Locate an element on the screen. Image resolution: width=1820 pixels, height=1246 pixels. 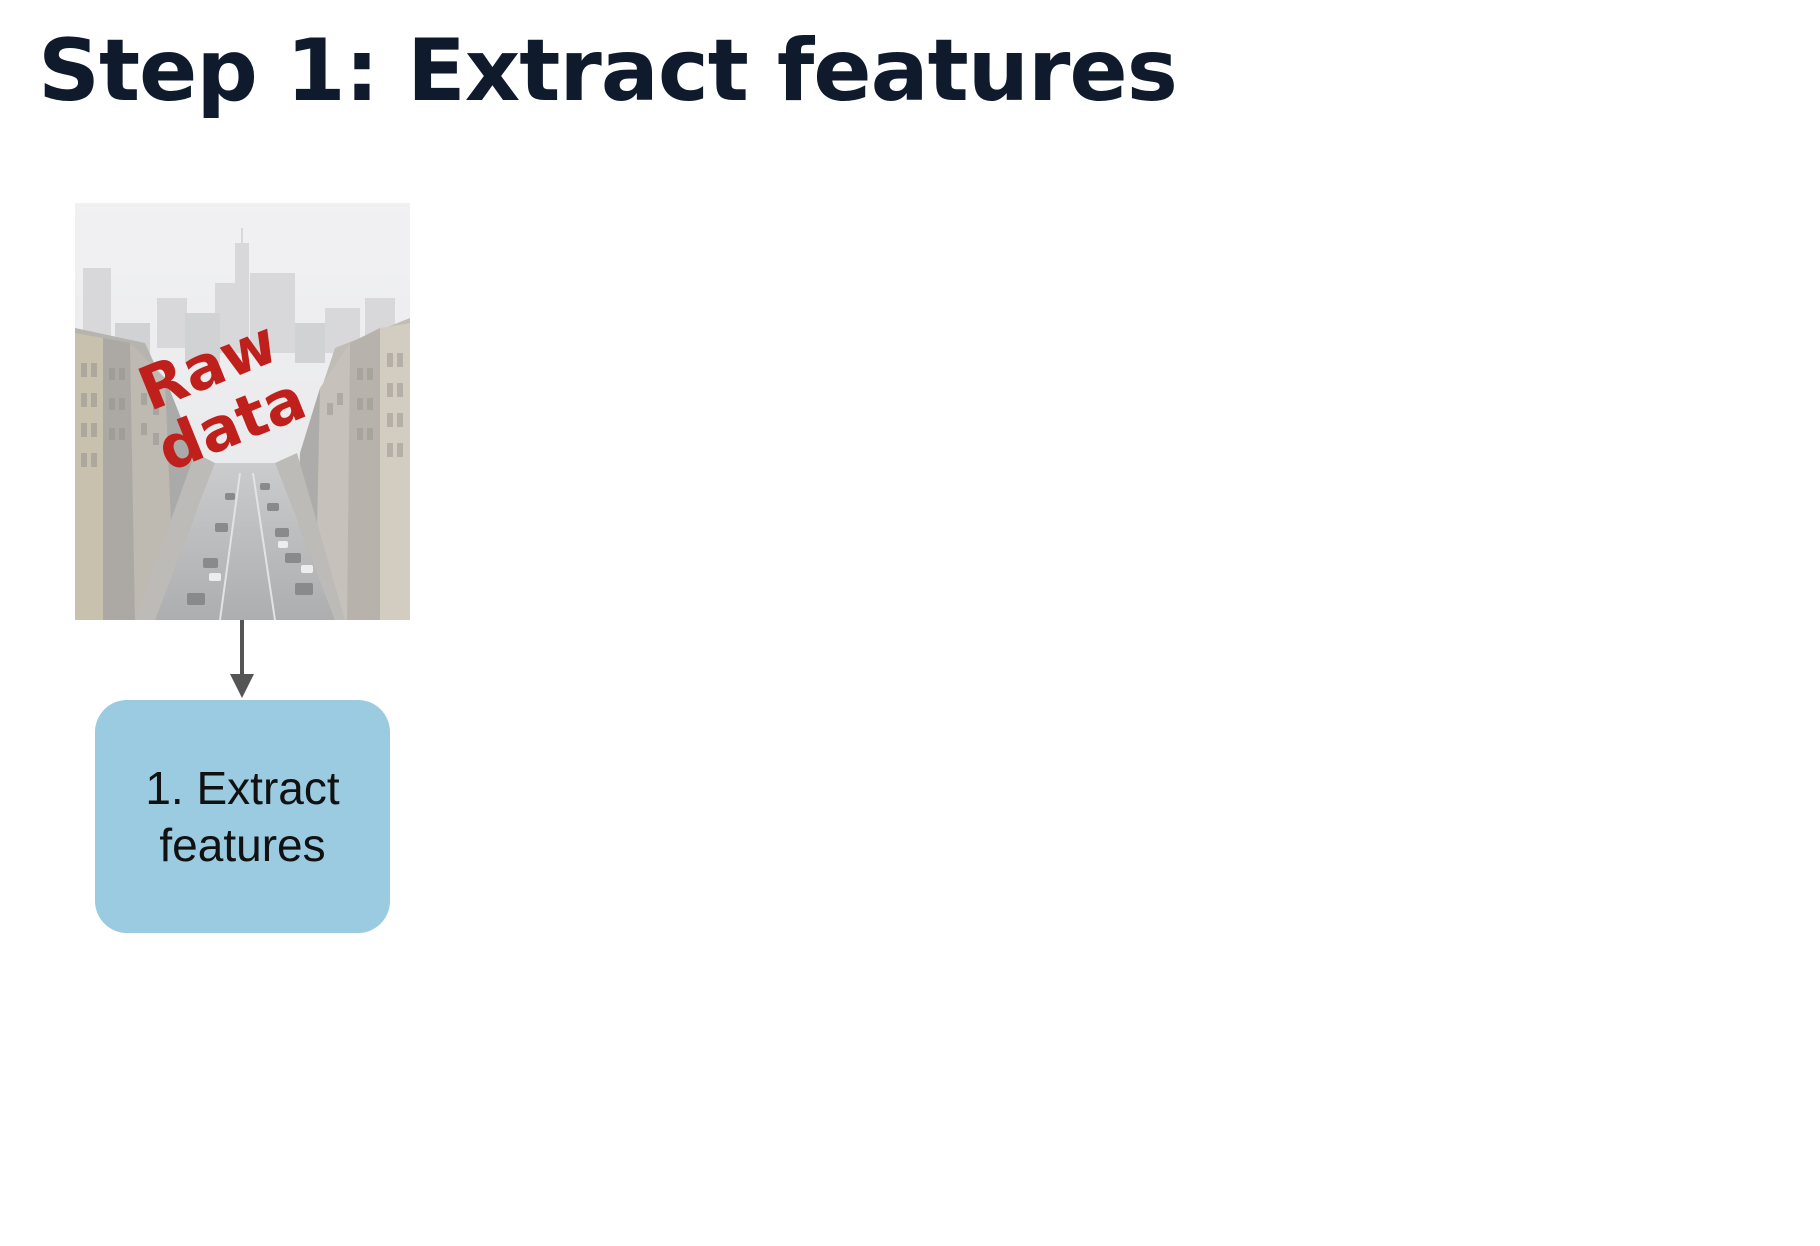
raw-data-image: Raw data is located at coordinates (242, 411).